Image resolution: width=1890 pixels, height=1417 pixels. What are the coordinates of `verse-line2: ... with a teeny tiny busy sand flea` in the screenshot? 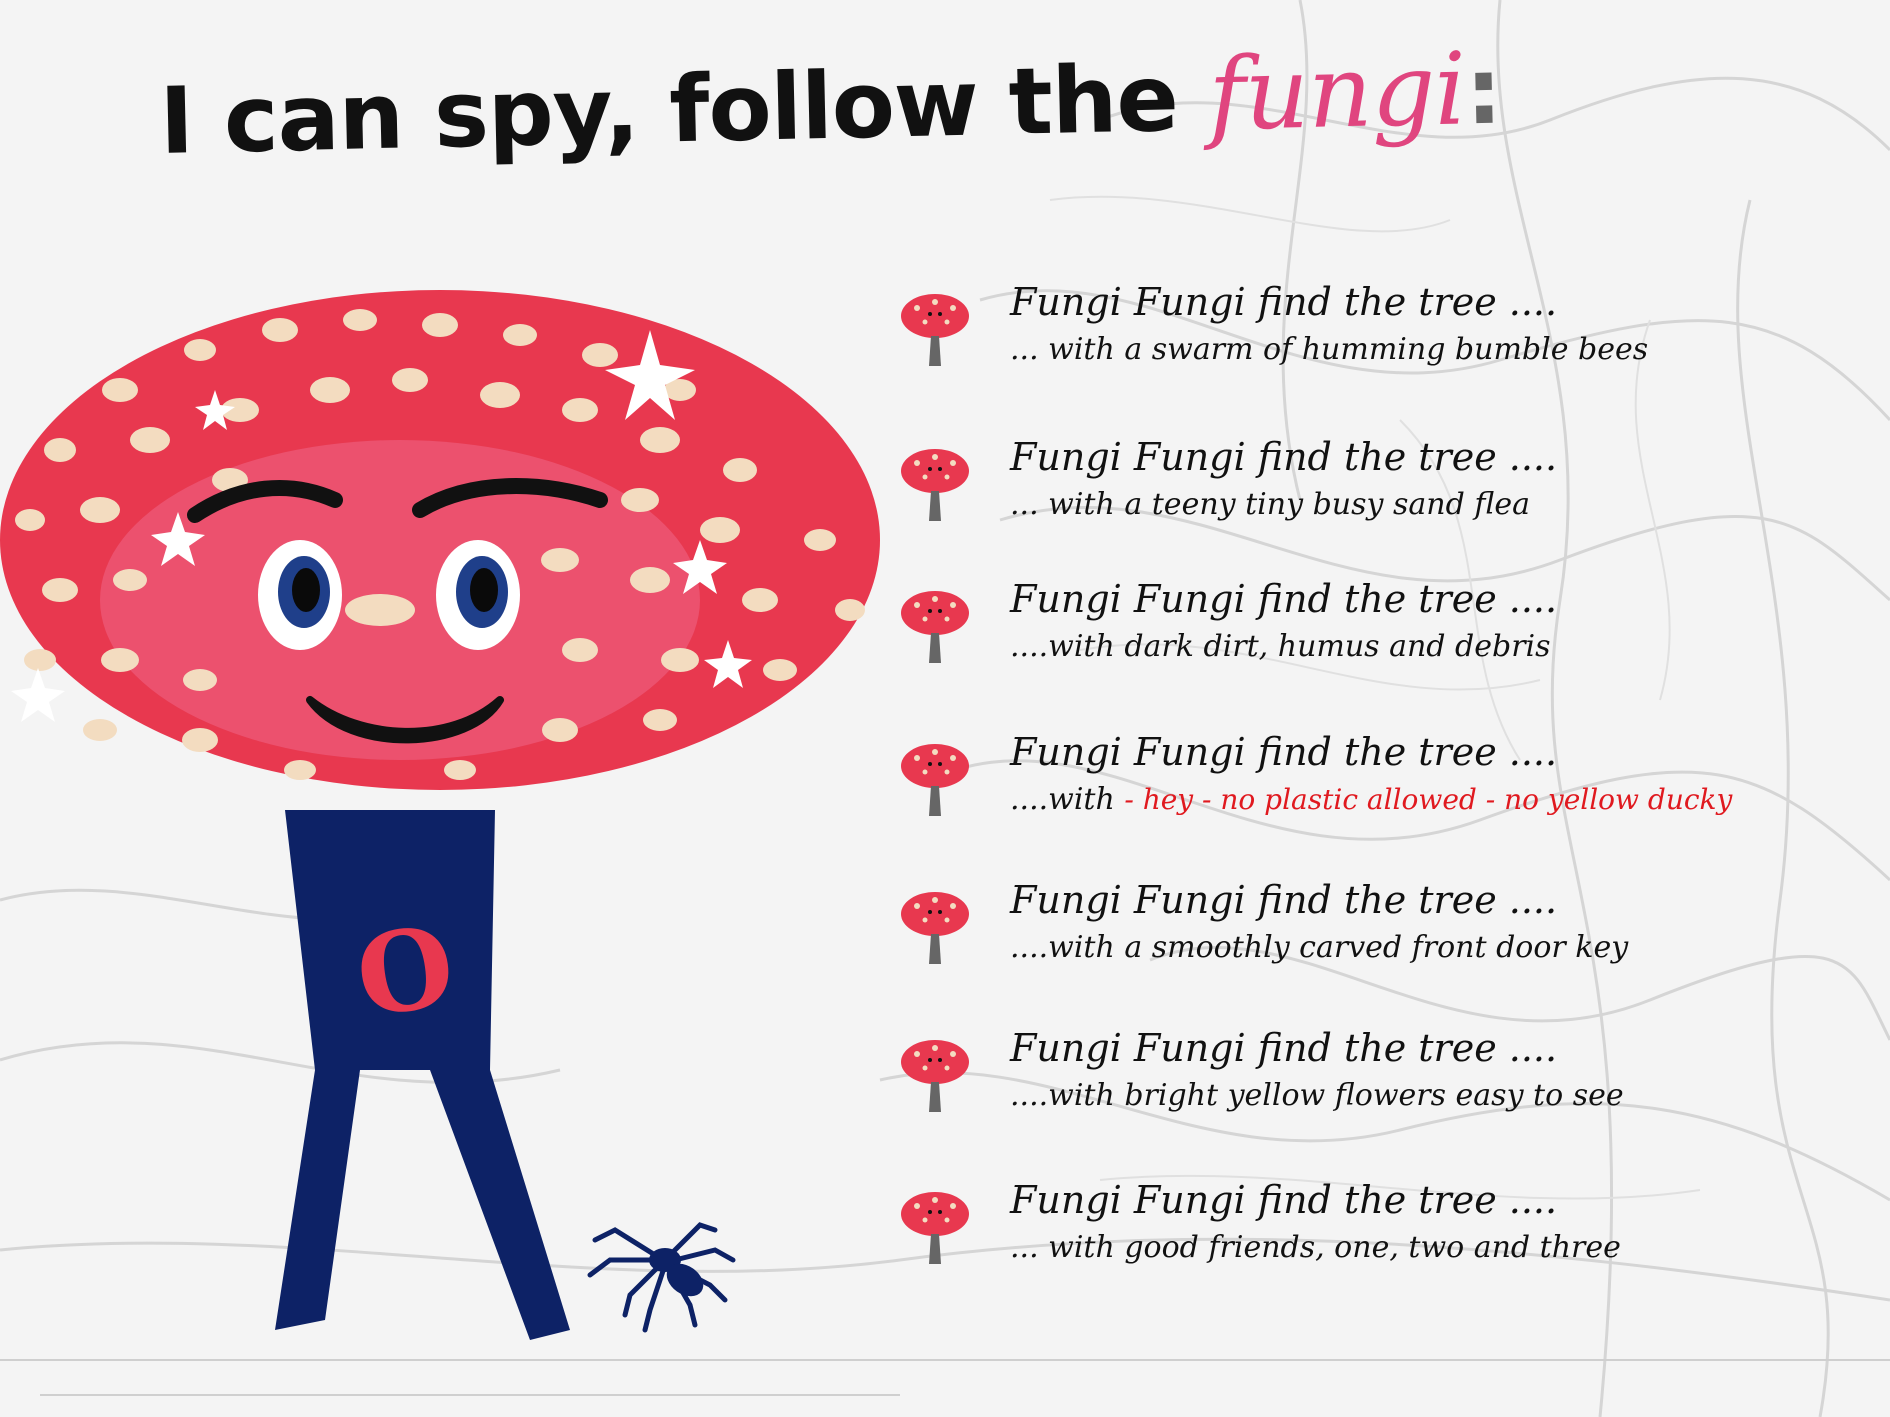 It's located at (1270, 504).